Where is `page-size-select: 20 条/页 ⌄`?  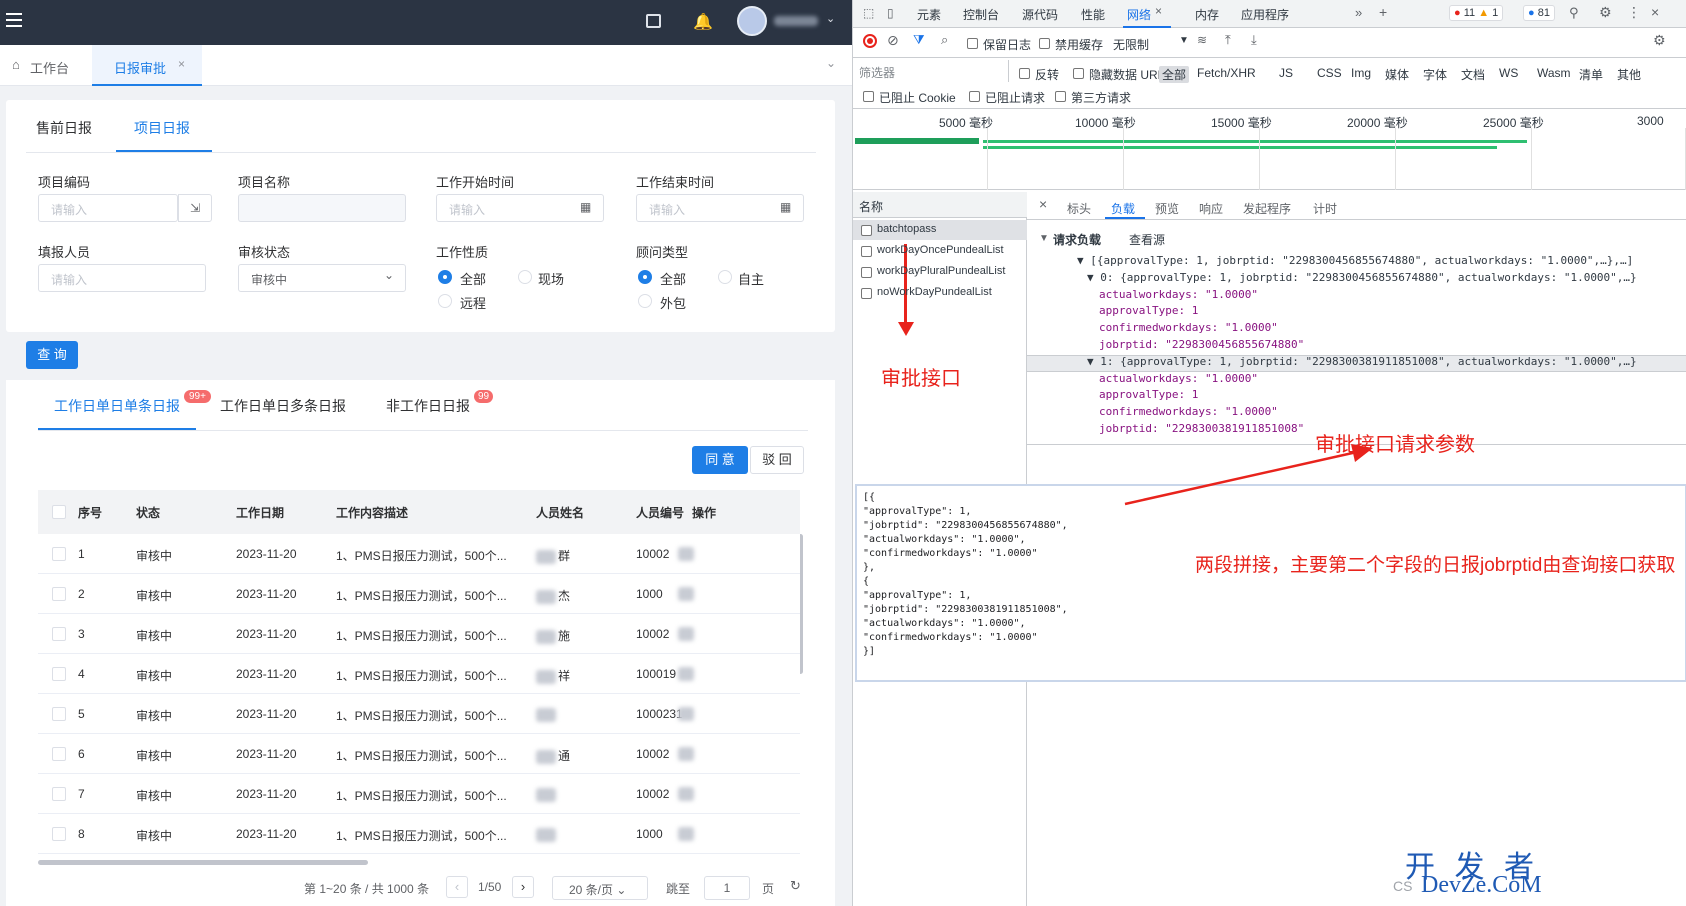
page-size-select: 20 条/页 ⌄ is located at coordinates (600, 888).